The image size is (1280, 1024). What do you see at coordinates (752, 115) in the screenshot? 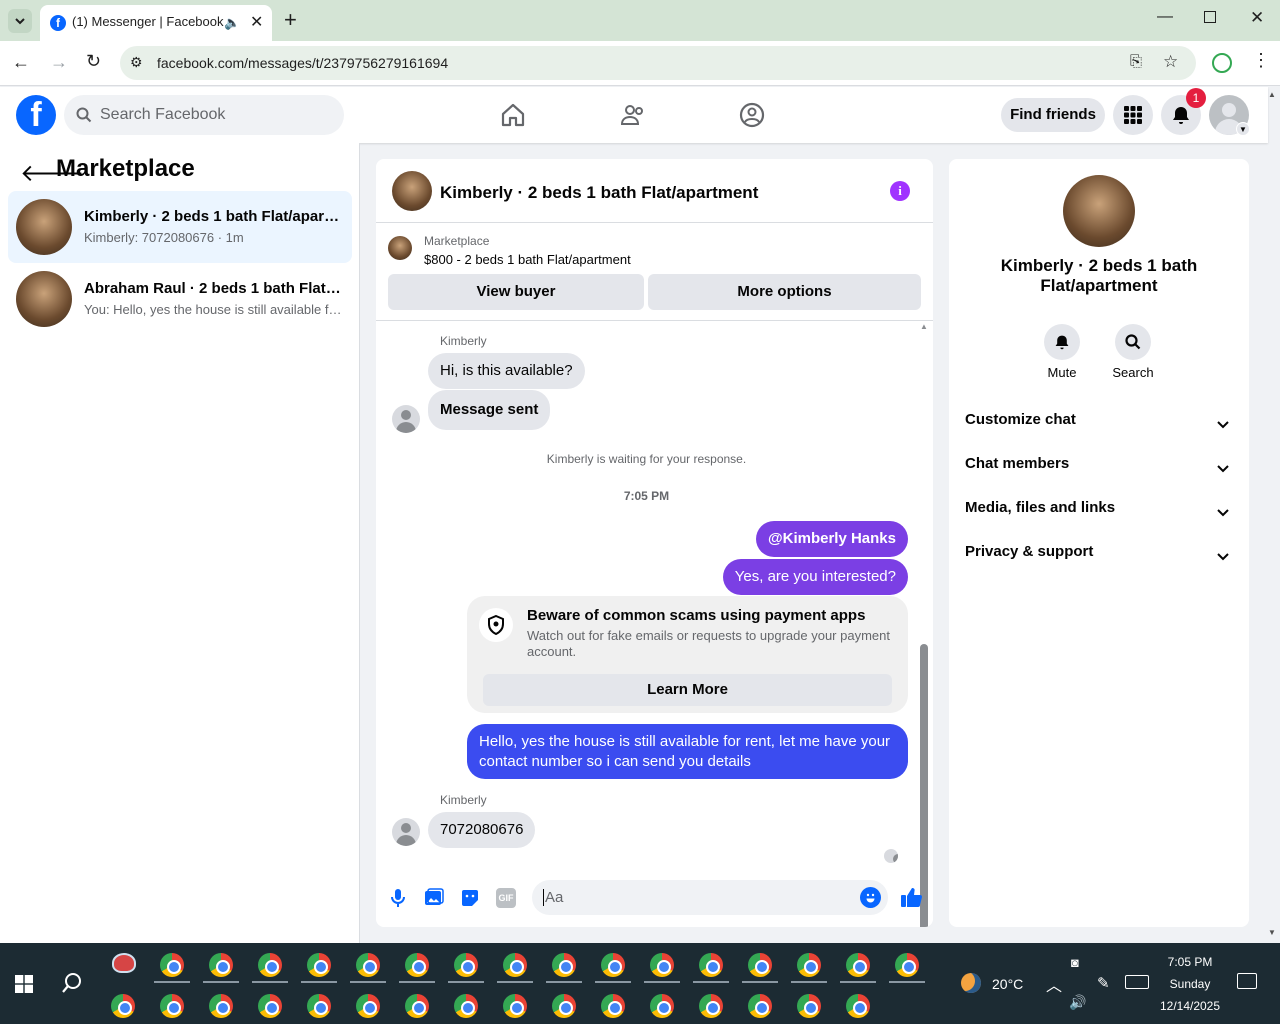
I see `groups-icon` at bounding box center [752, 115].